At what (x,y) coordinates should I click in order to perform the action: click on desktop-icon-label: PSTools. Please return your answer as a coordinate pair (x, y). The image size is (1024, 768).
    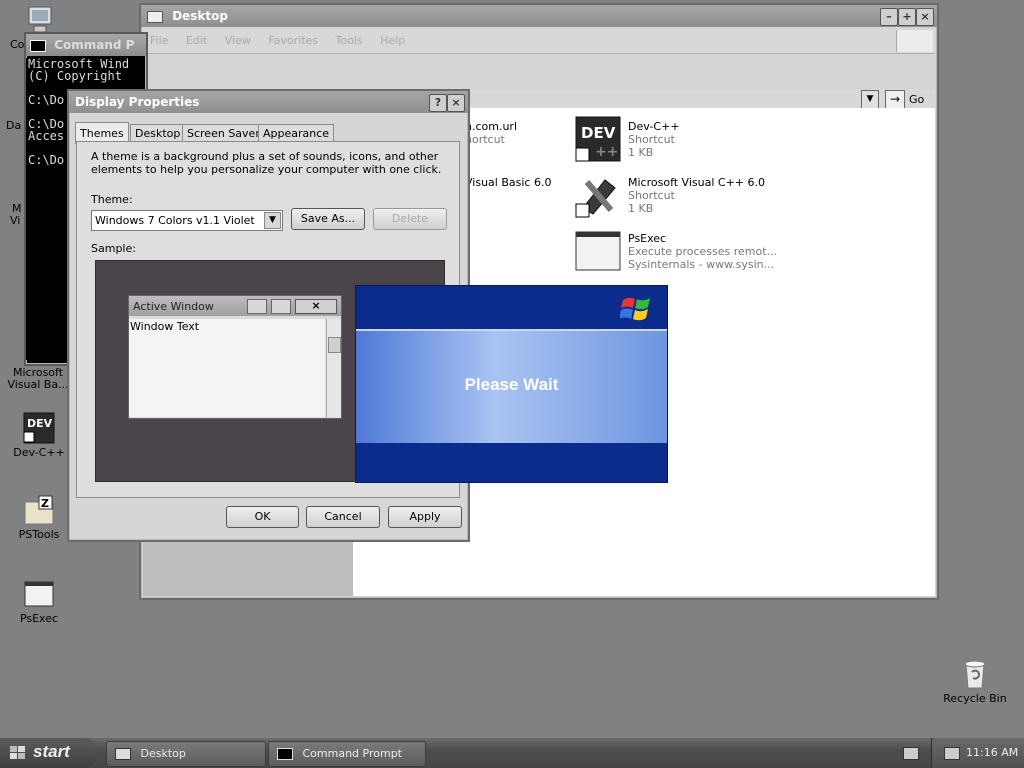
    Looking at the image, I should click on (39, 534).